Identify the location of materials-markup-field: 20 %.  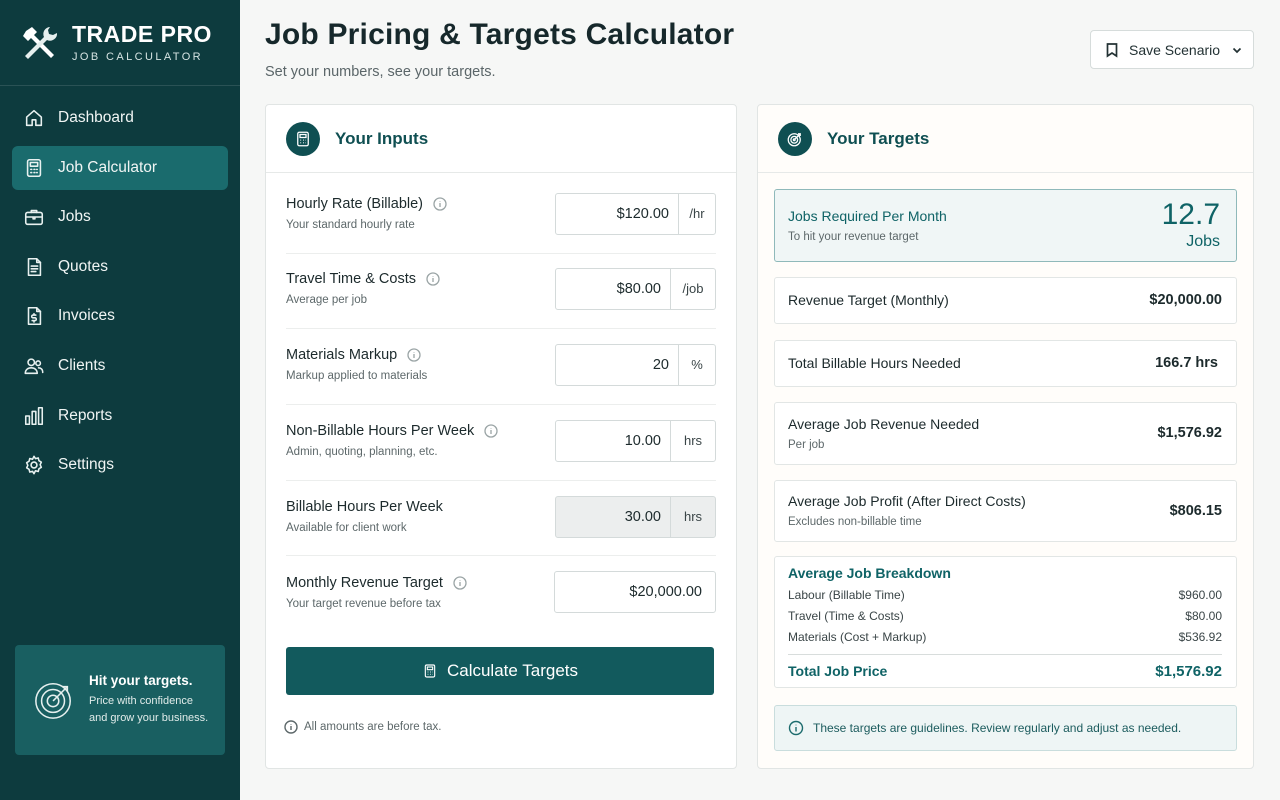
(635, 365).